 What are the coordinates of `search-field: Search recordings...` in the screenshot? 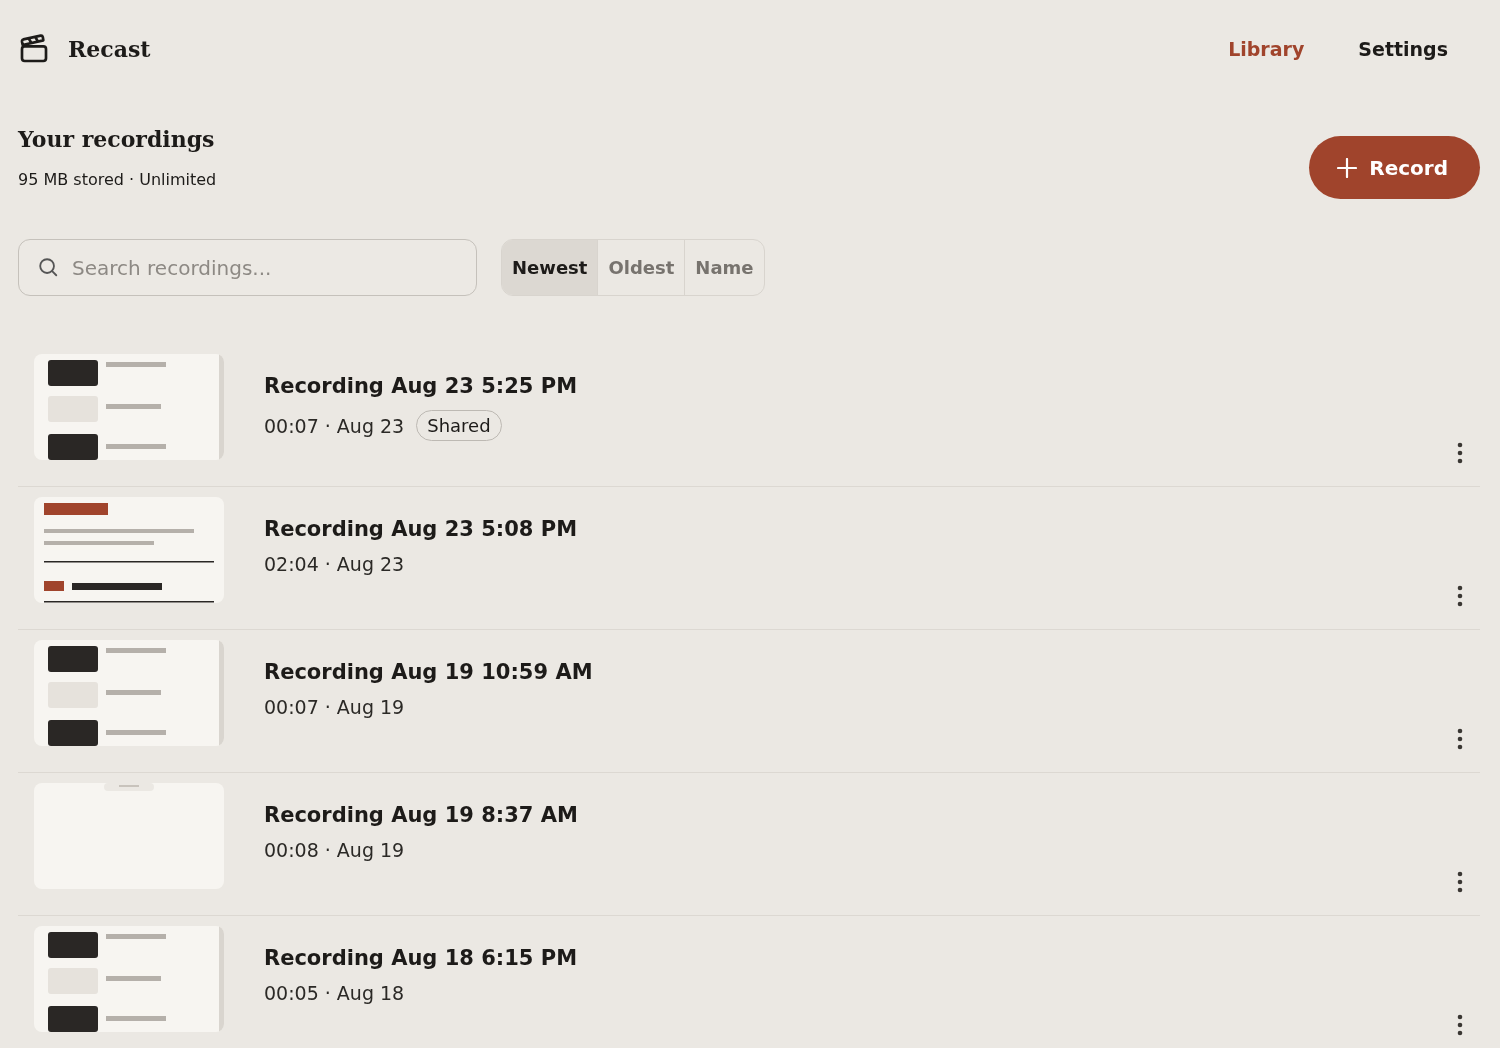 It's located at (247, 267).